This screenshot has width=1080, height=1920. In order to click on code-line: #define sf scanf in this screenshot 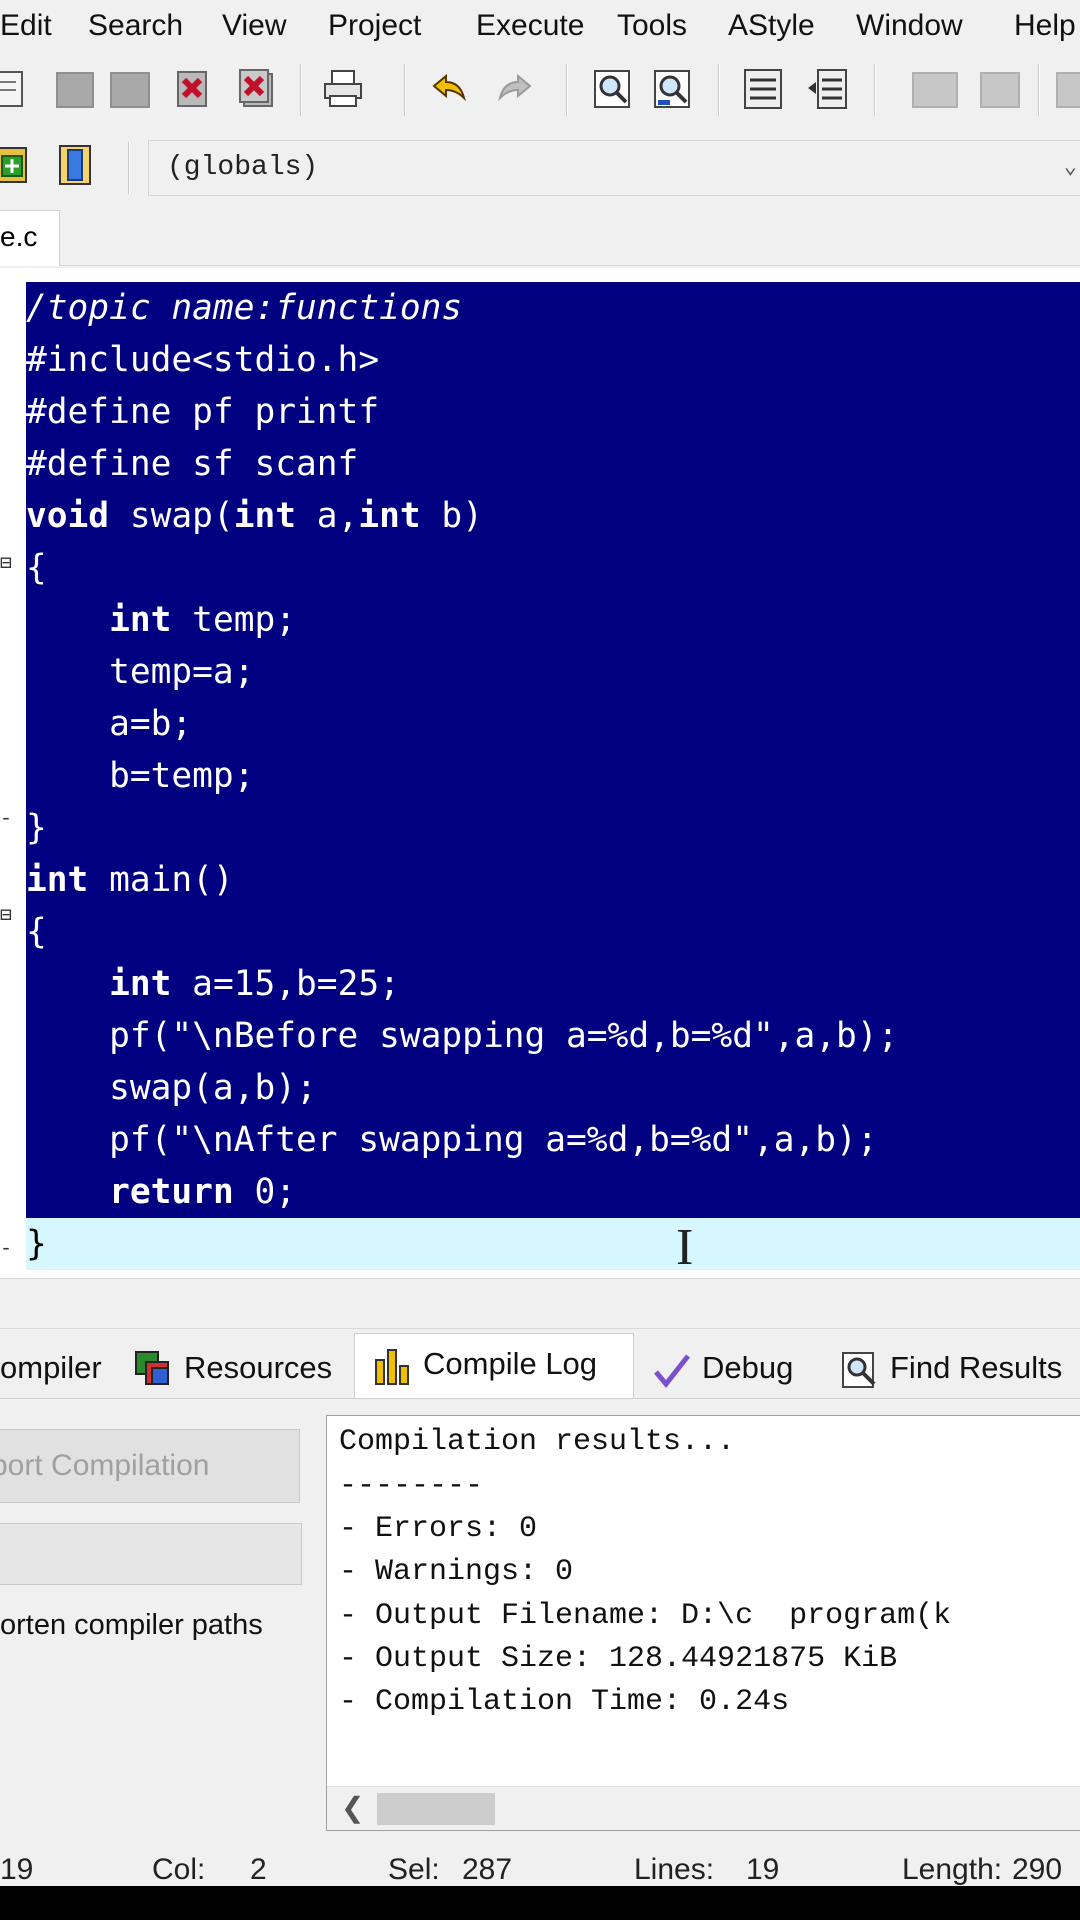, I will do `click(553, 464)`.